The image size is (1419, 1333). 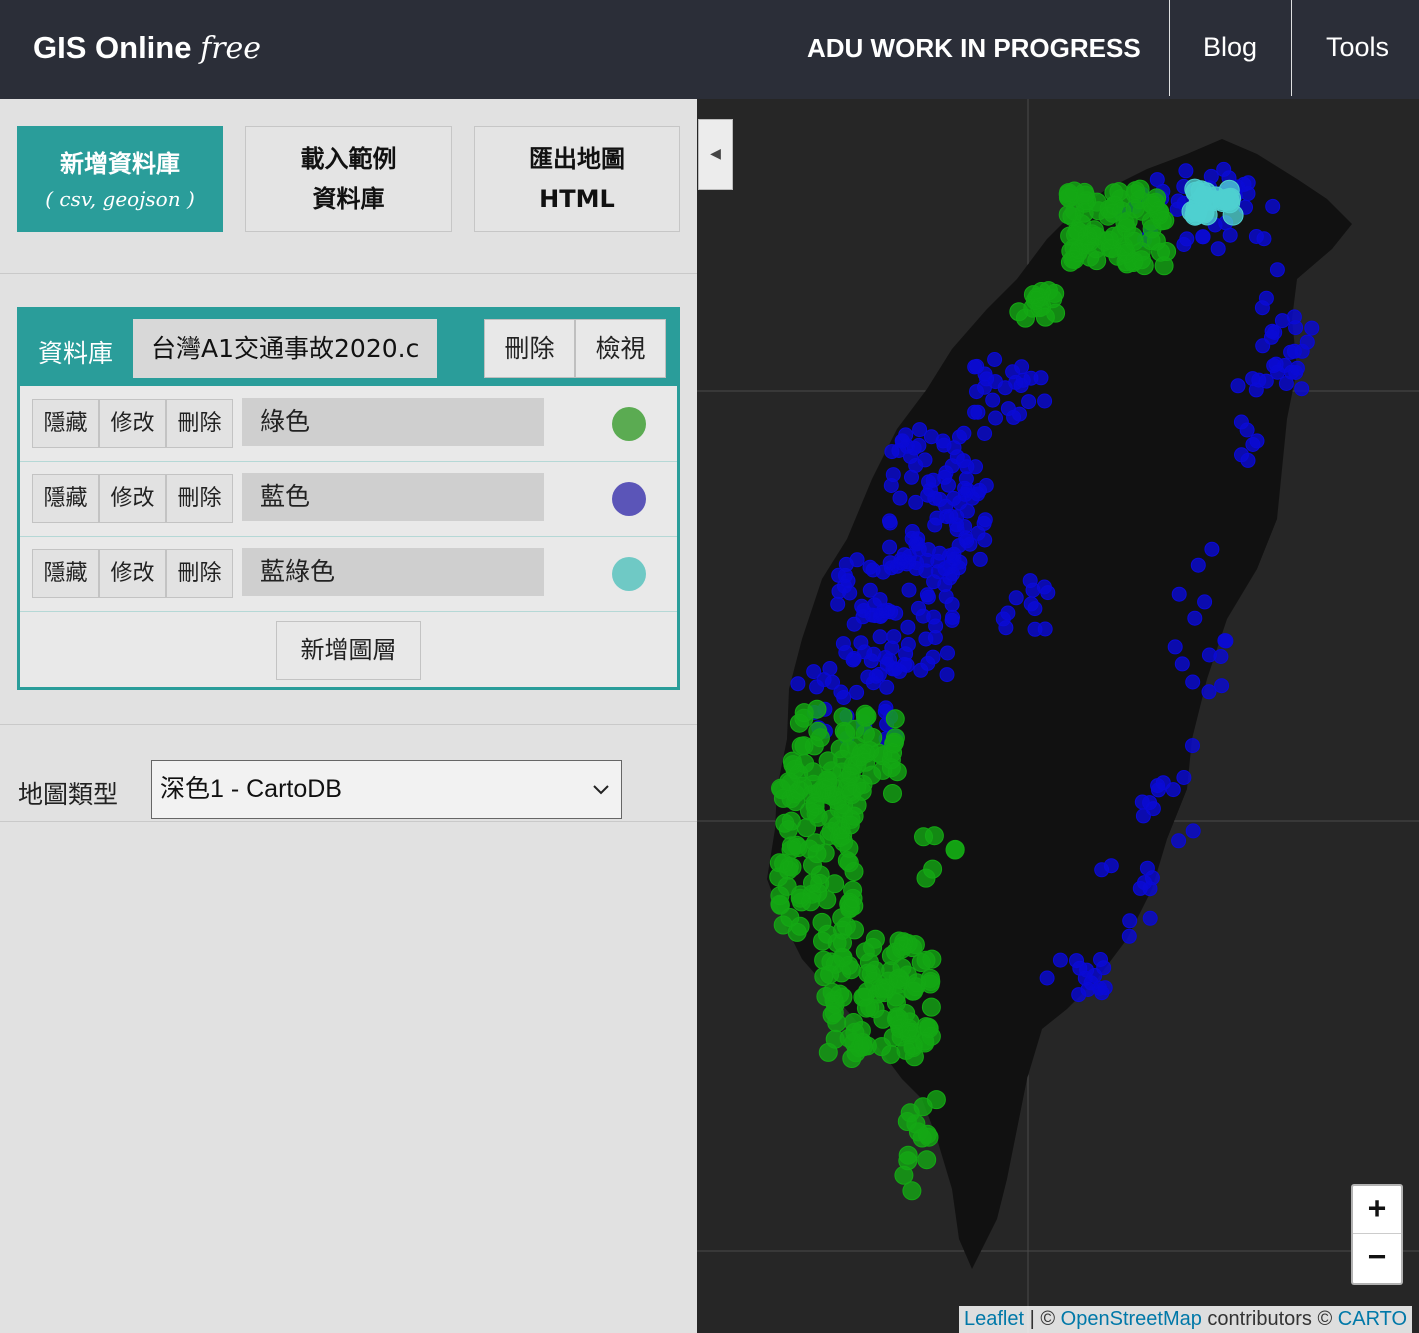 I want to click on map-type-select: 深色1 - CartoDB, so click(x=386, y=789).